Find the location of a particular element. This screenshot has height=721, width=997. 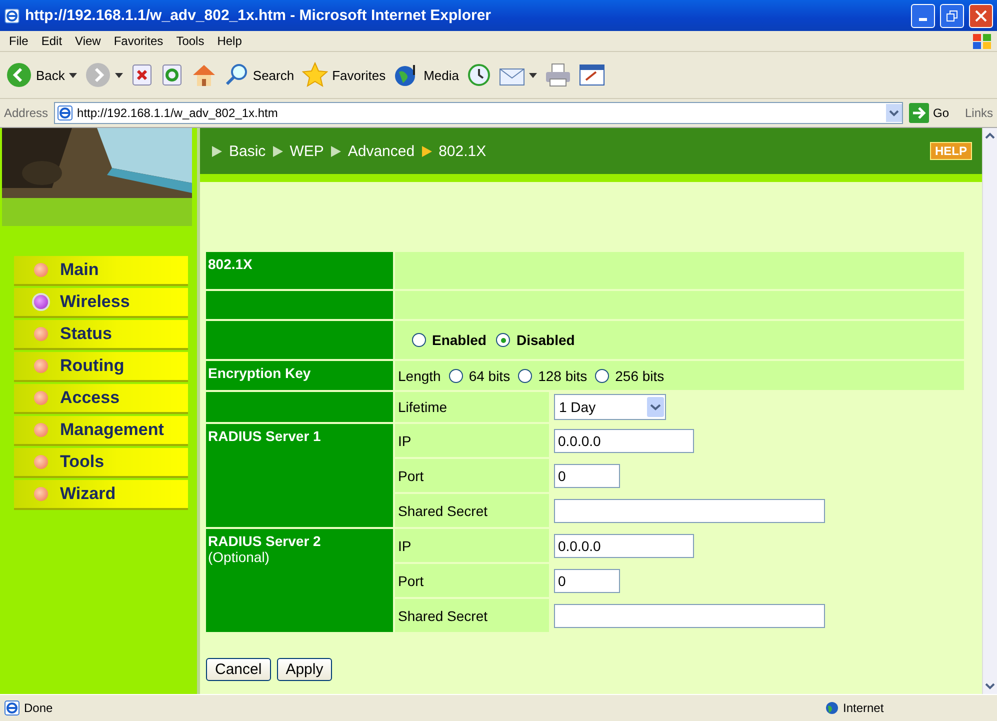

nav-item: Main is located at coordinates (101, 271).